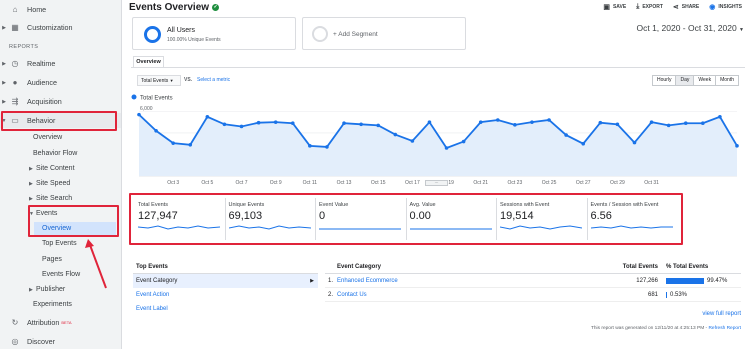 The image size is (750, 349). Describe the element at coordinates (685, 80) in the screenshot. I see `day-button: Day` at that location.